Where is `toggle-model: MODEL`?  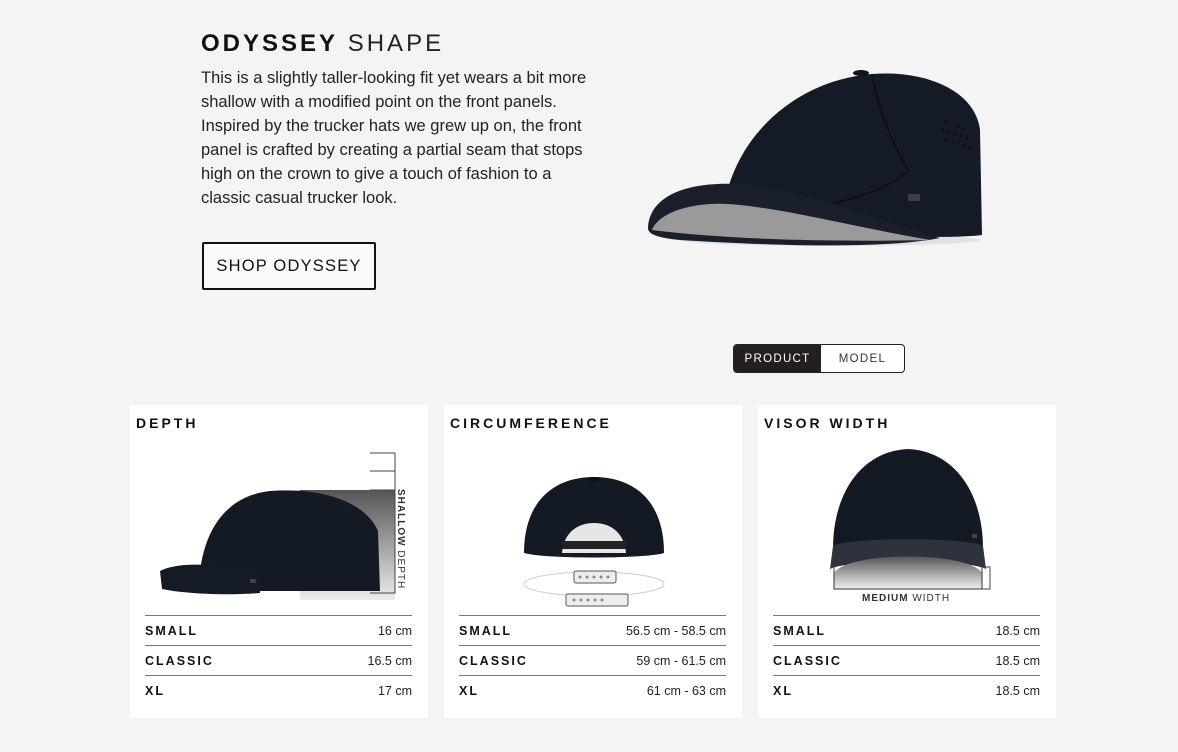
toggle-model: MODEL is located at coordinates (862, 358).